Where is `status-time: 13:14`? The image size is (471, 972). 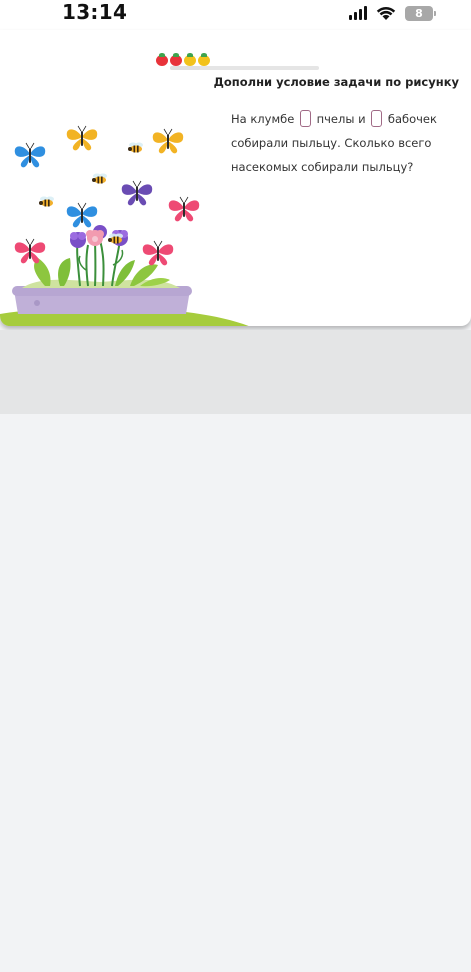 status-time: 13:14 is located at coordinates (95, 12).